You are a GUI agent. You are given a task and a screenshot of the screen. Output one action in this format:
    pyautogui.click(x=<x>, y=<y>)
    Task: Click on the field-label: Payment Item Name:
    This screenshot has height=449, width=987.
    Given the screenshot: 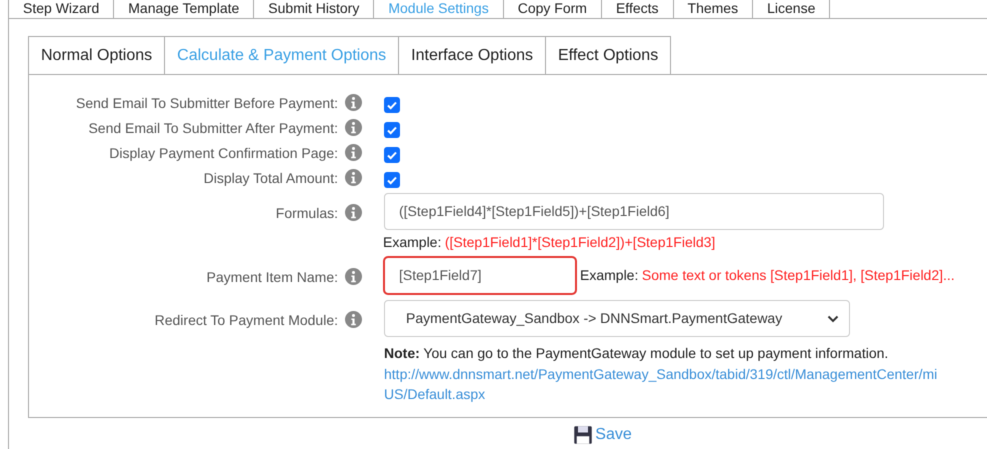 What is the action you would take?
    pyautogui.click(x=272, y=277)
    